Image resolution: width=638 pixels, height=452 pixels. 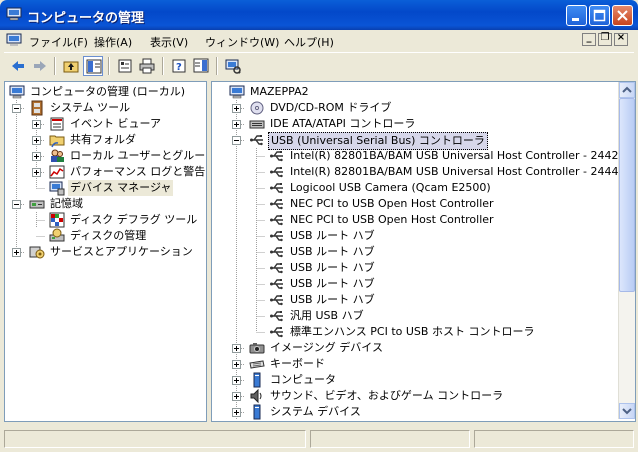 What do you see at coordinates (201, 66) in the screenshot?
I see `show-hide-action-pane-button` at bounding box center [201, 66].